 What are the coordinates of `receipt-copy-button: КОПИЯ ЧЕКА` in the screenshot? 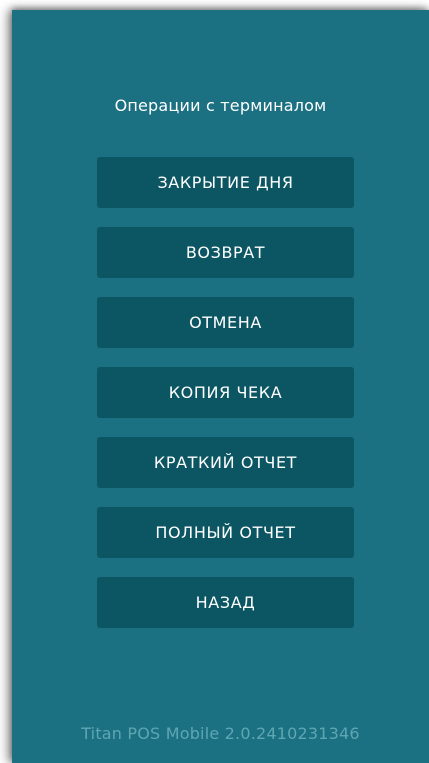 It's located at (225, 392).